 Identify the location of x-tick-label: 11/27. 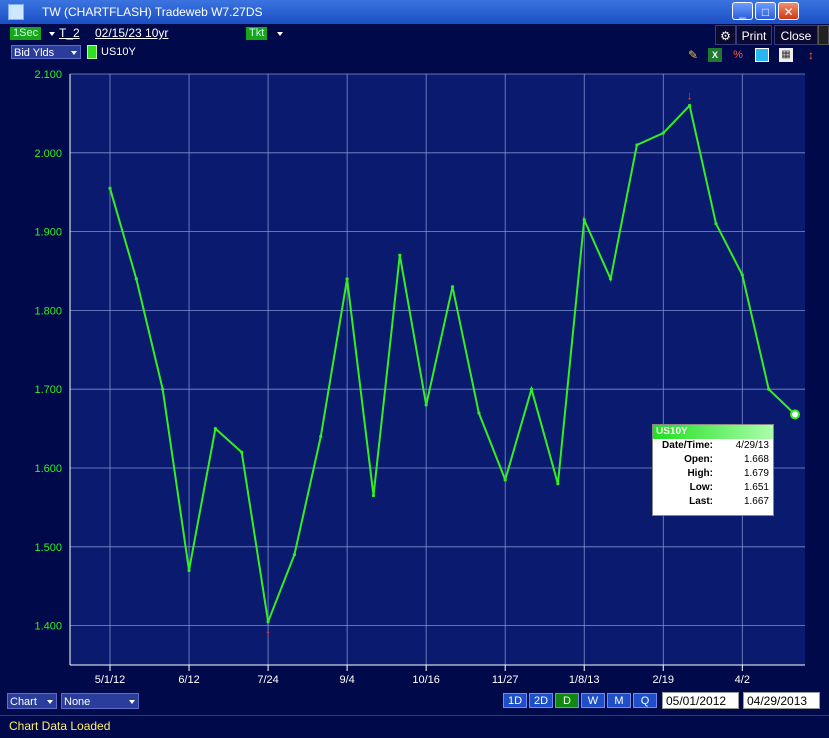
(505, 680).